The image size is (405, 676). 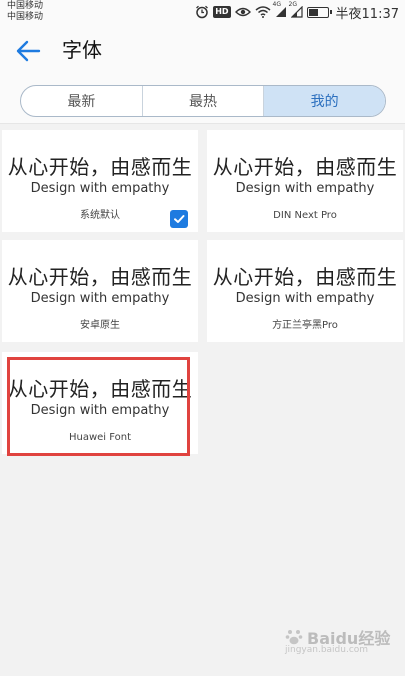 What do you see at coordinates (327, 650) in the screenshot?
I see `watermark-url: jingyan.baidu.com` at bounding box center [327, 650].